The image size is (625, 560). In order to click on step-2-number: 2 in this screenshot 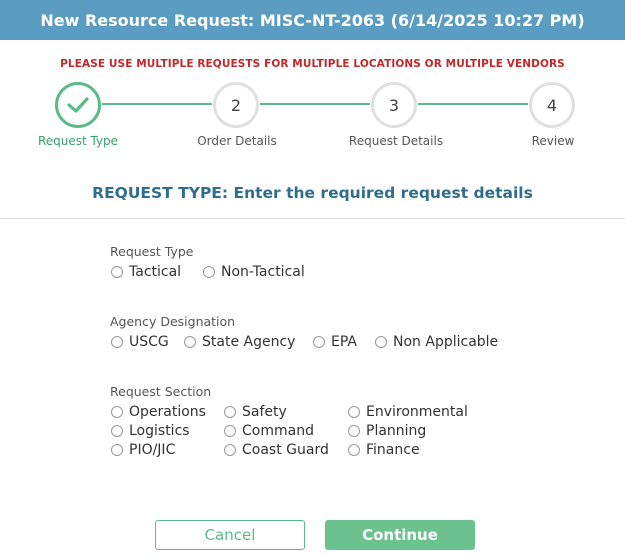, I will do `click(236, 105)`.